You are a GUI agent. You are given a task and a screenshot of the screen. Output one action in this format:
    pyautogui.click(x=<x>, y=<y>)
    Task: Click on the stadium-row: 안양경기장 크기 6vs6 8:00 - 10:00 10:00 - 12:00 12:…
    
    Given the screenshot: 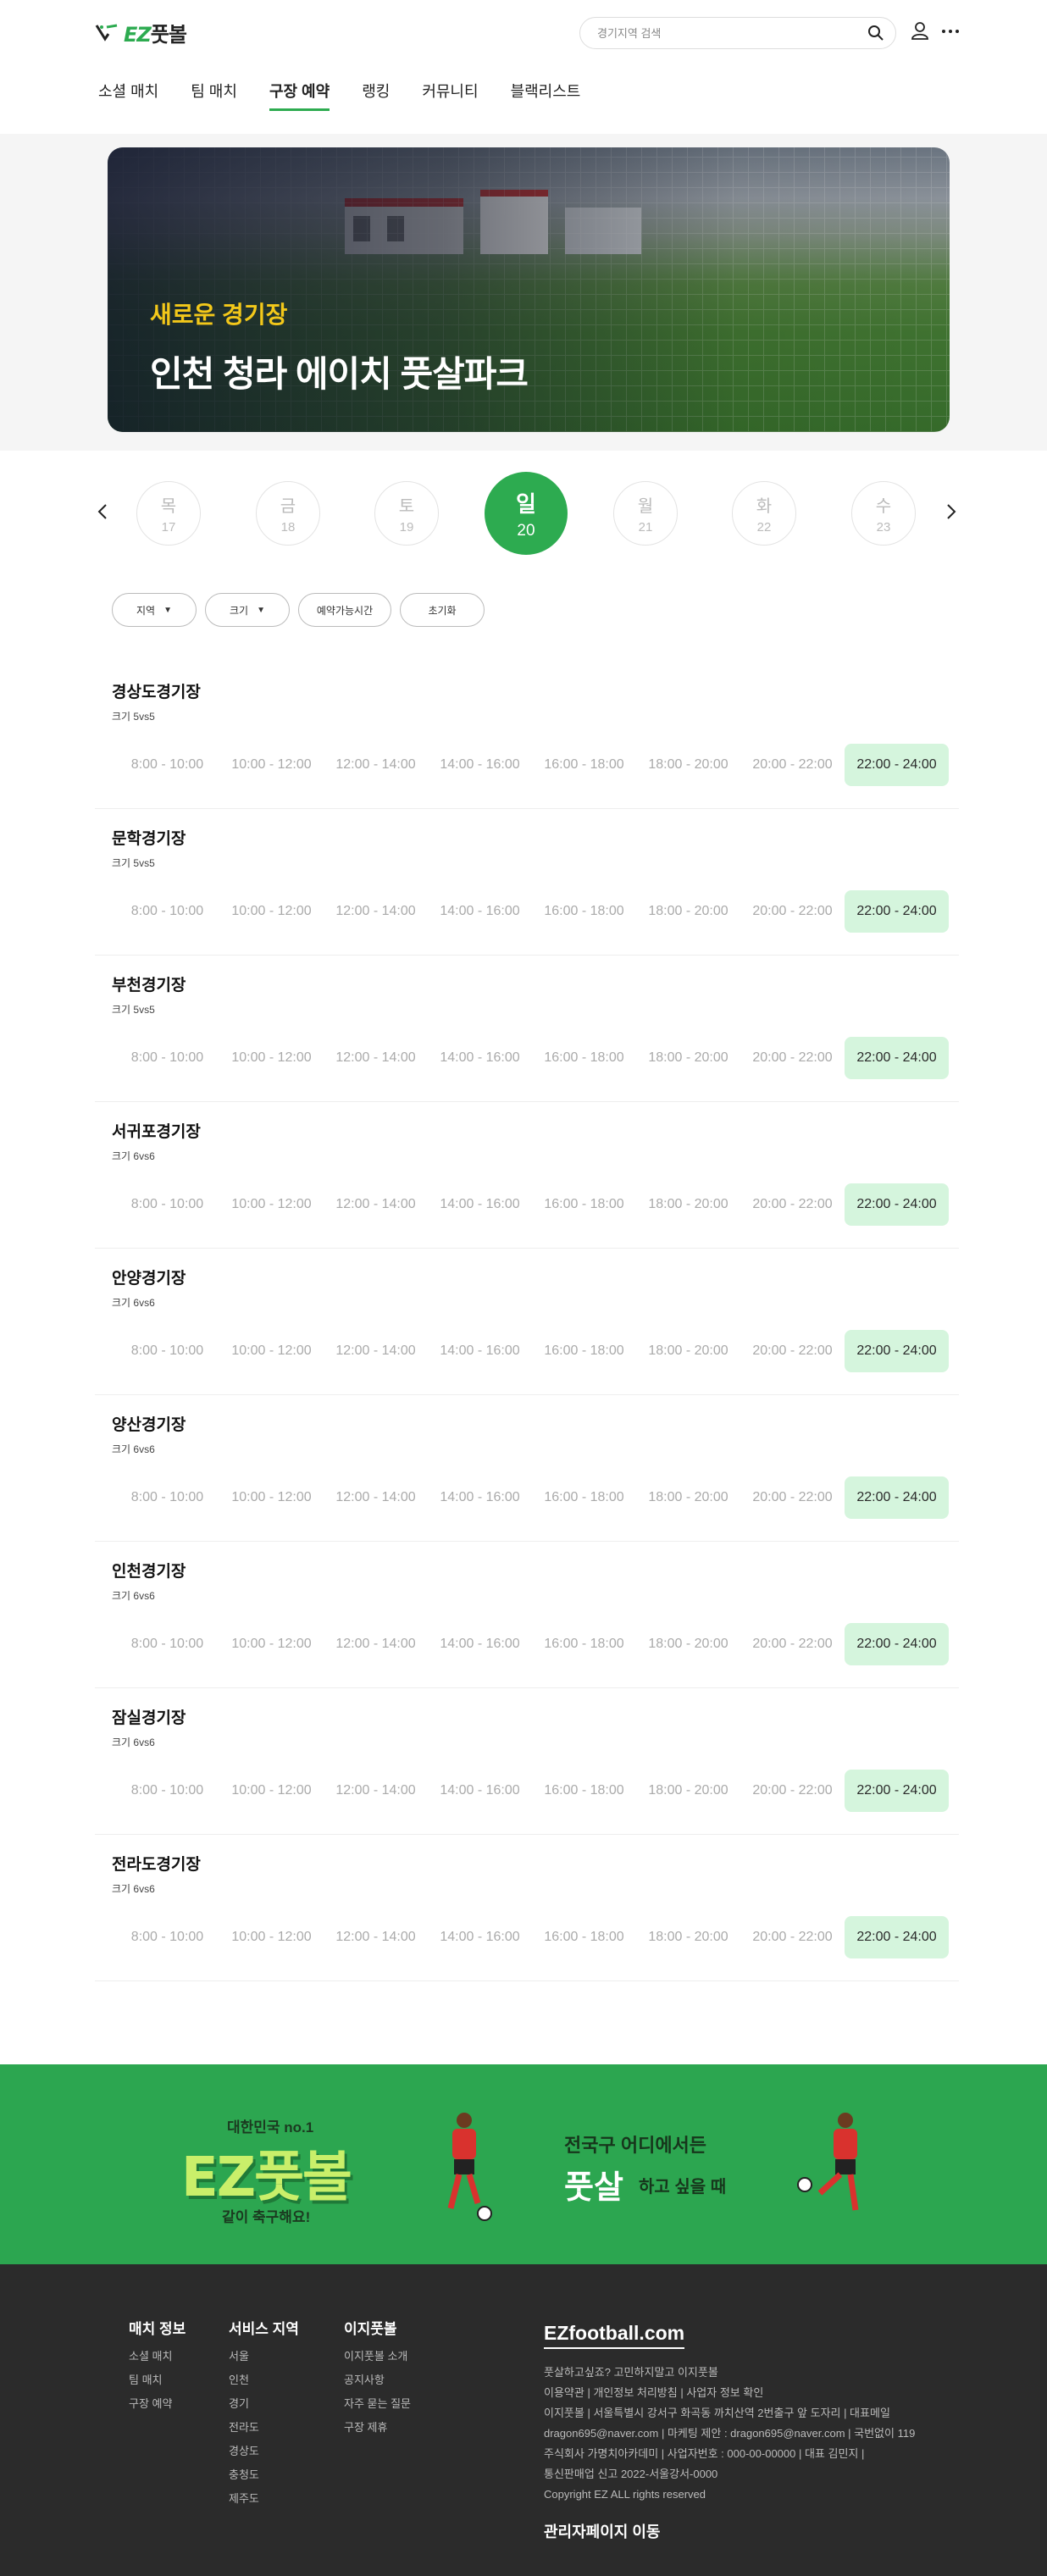 What is the action you would take?
    pyautogui.click(x=527, y=1322)
    